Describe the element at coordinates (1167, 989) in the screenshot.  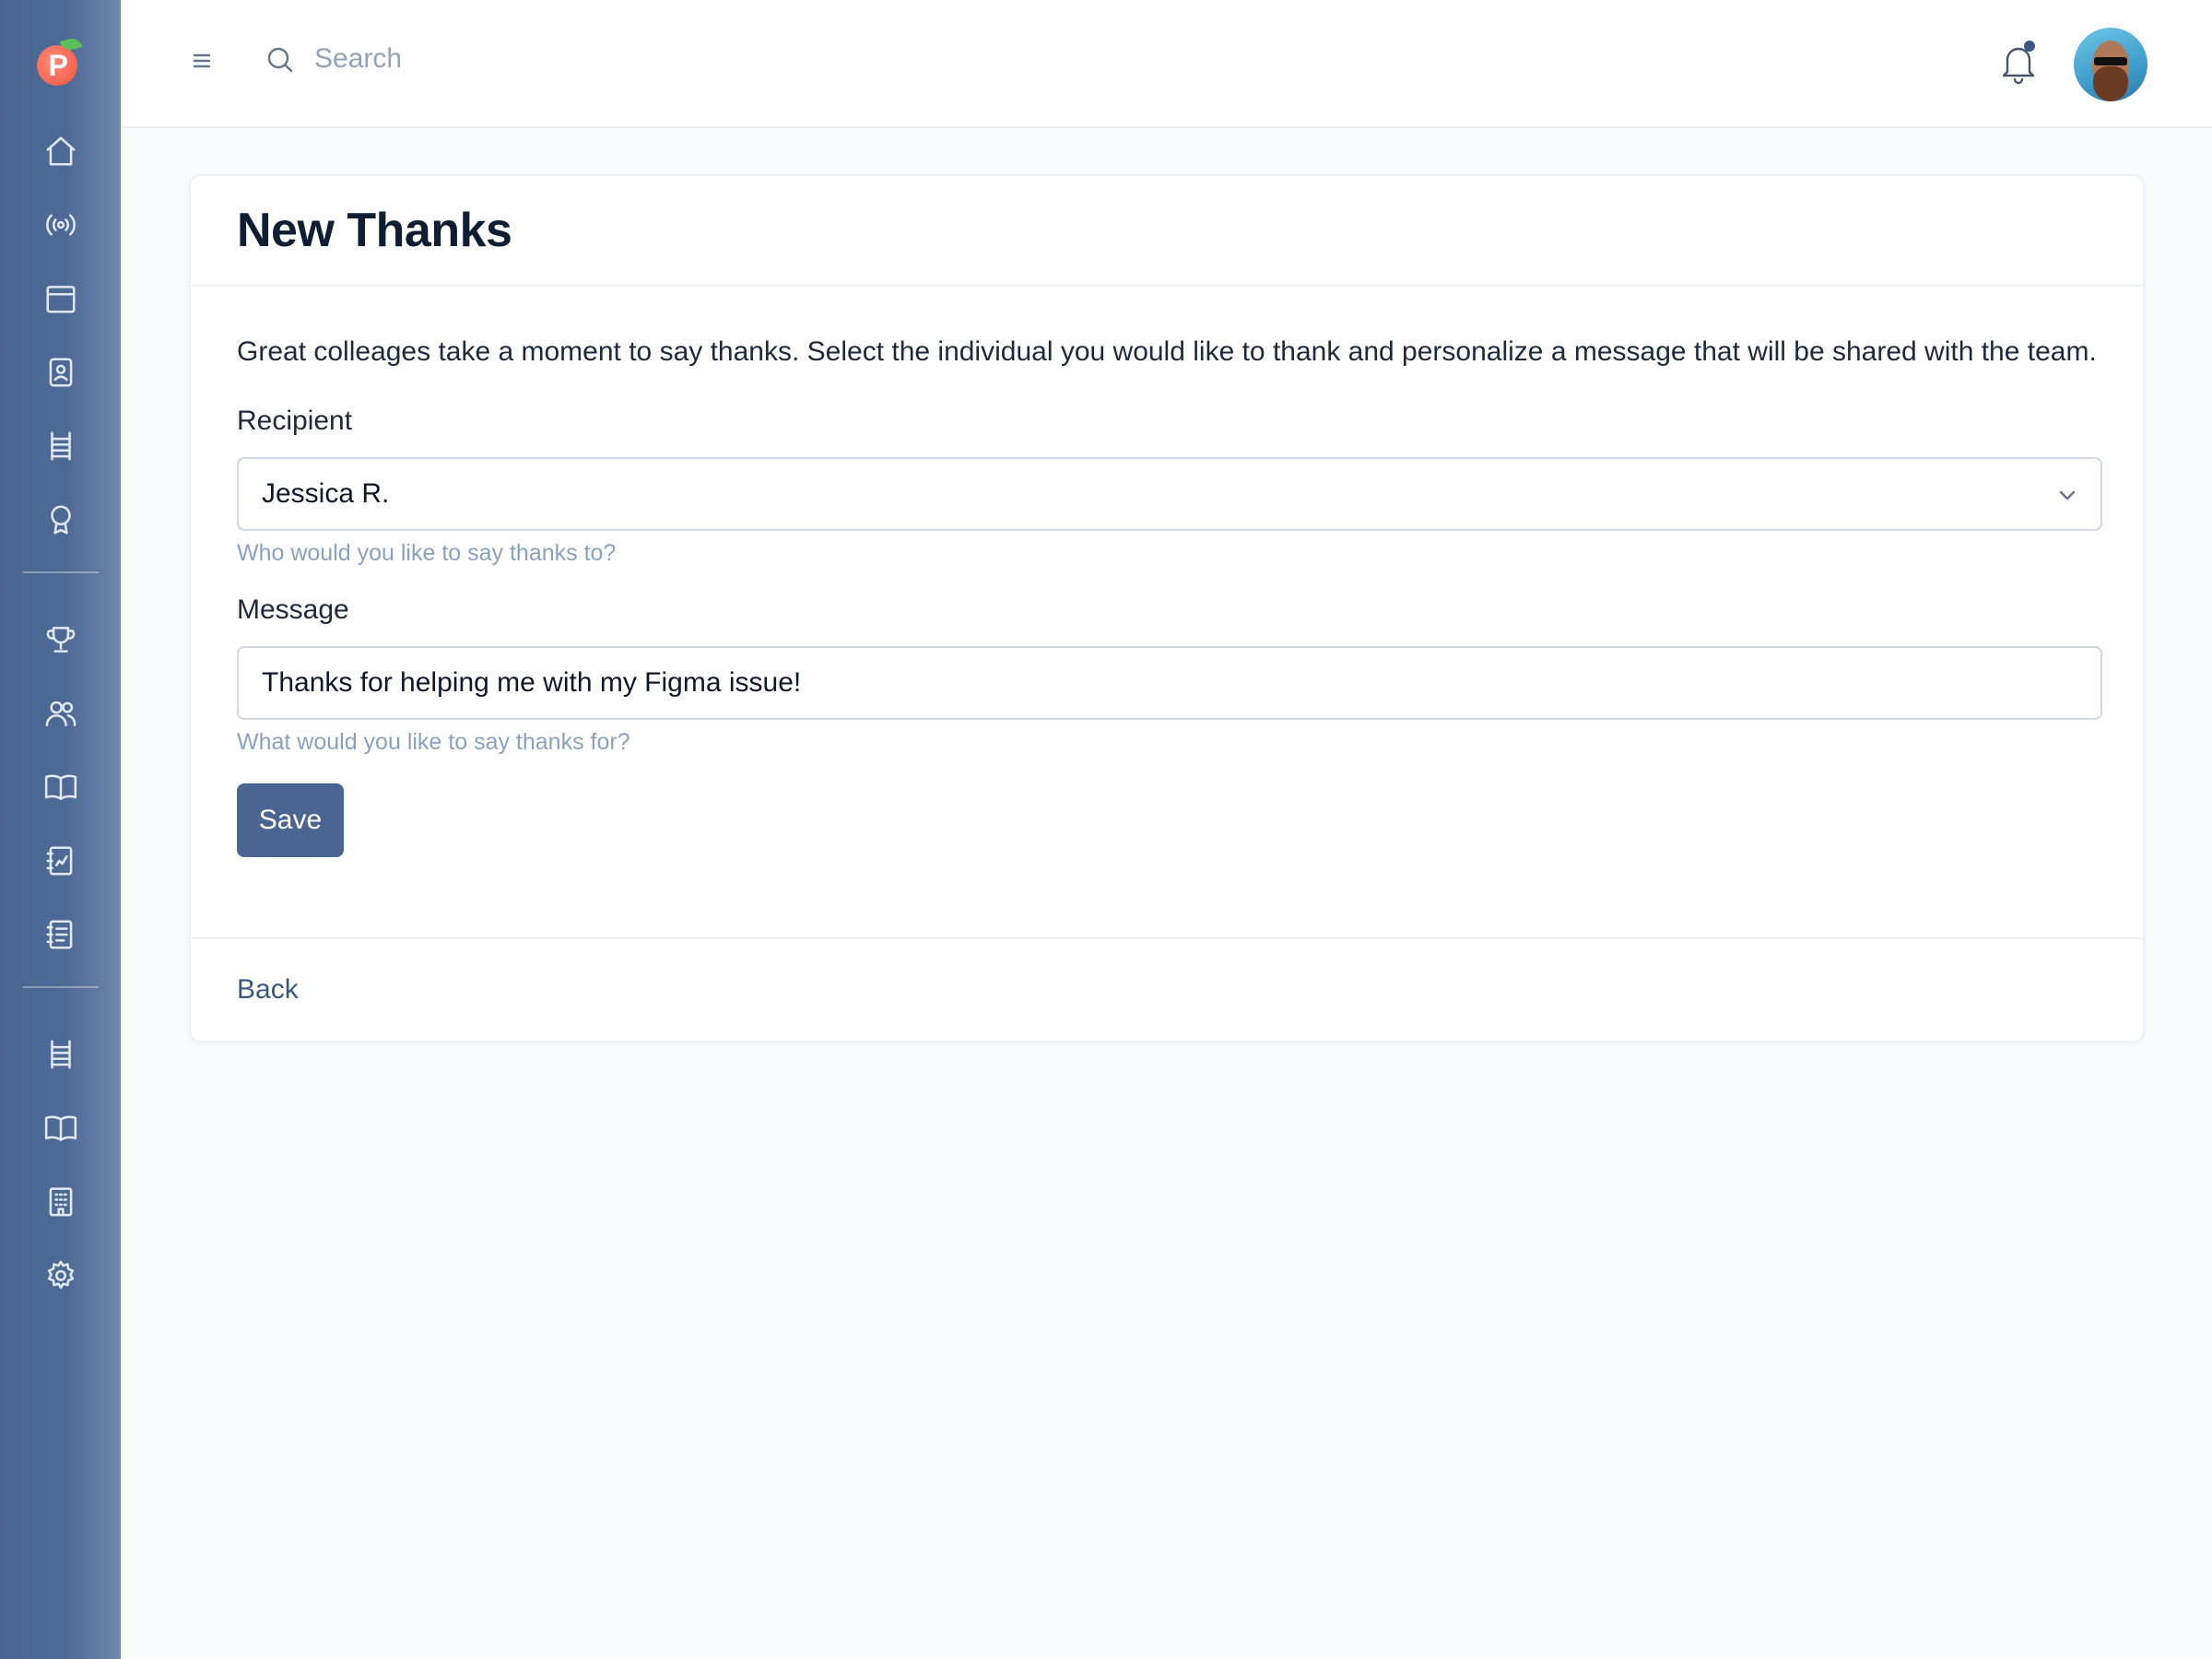
I see `card-footer: Back` at that location.